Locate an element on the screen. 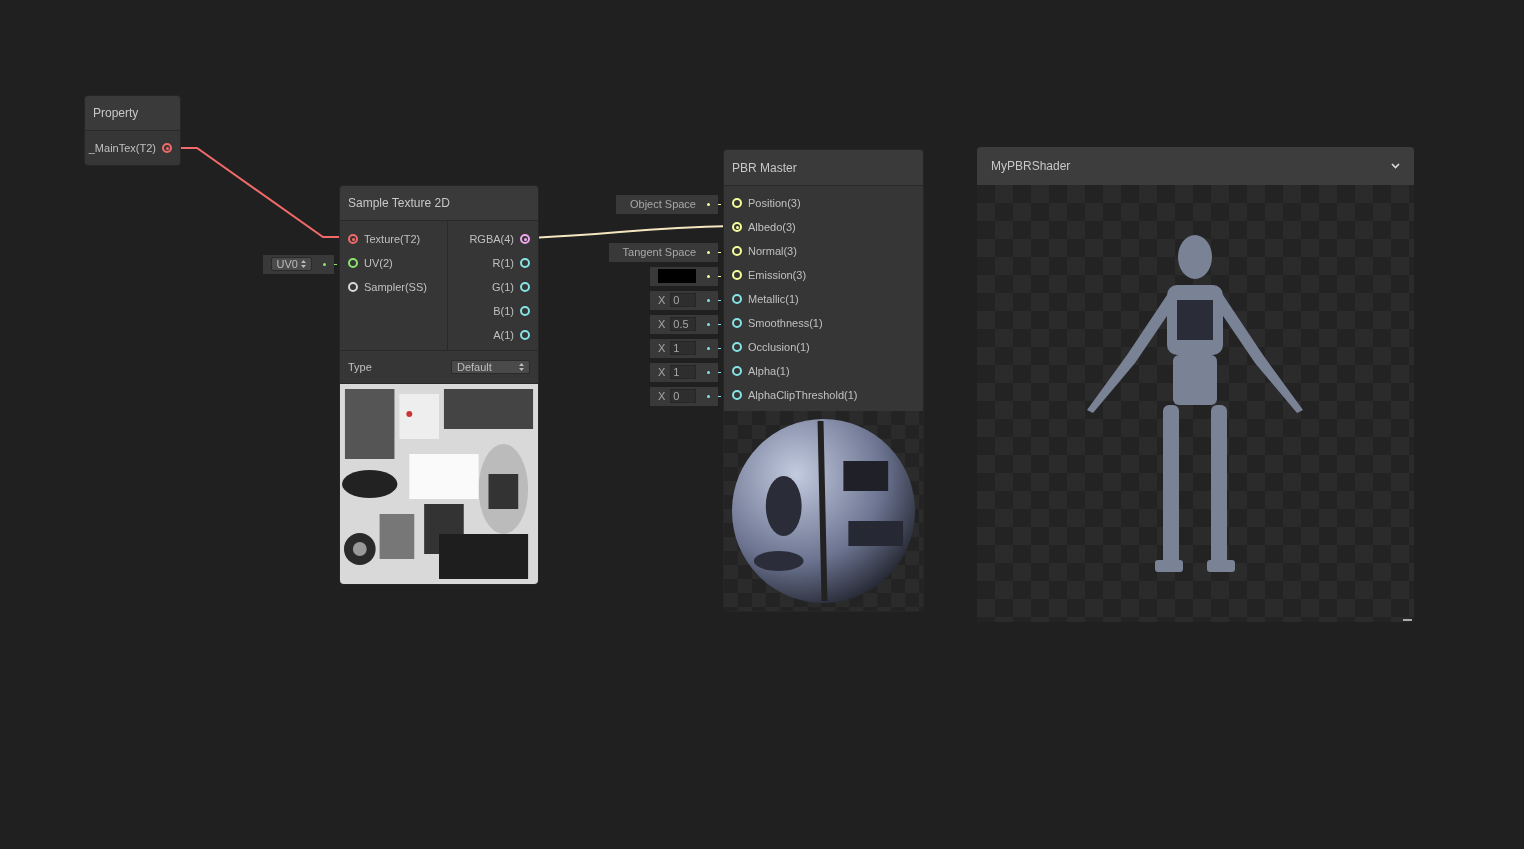 Image resolution: width=1524 pixels, height=849 pixels. preview-title: MyPBRShader is located at coordinates (1031, 166).